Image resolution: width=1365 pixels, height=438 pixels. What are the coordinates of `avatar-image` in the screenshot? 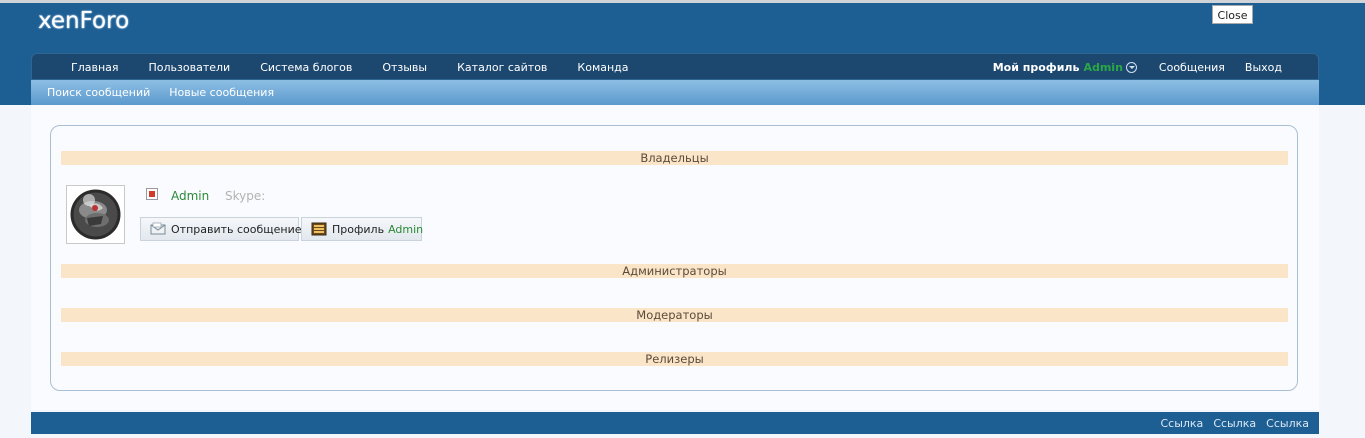 It's located at (95, 214).